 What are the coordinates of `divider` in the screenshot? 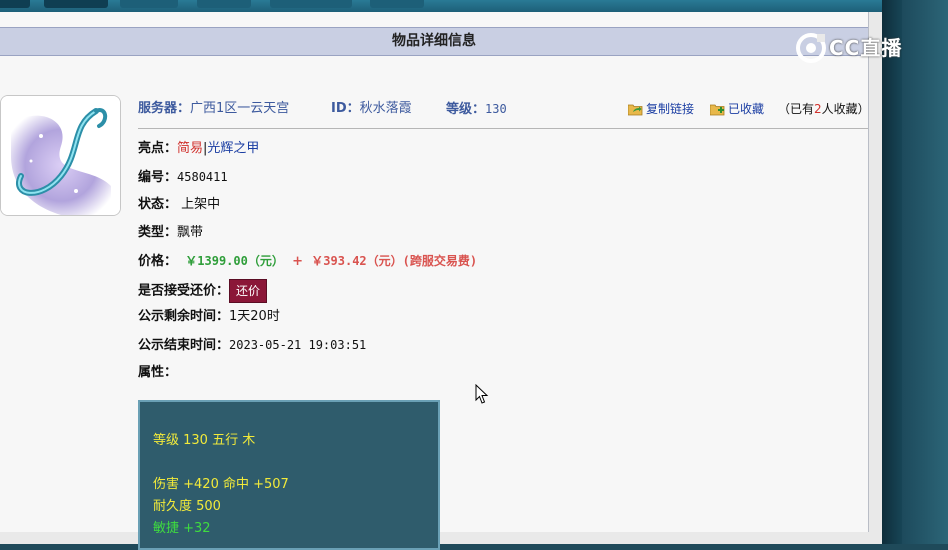 It's located at (503, 128).